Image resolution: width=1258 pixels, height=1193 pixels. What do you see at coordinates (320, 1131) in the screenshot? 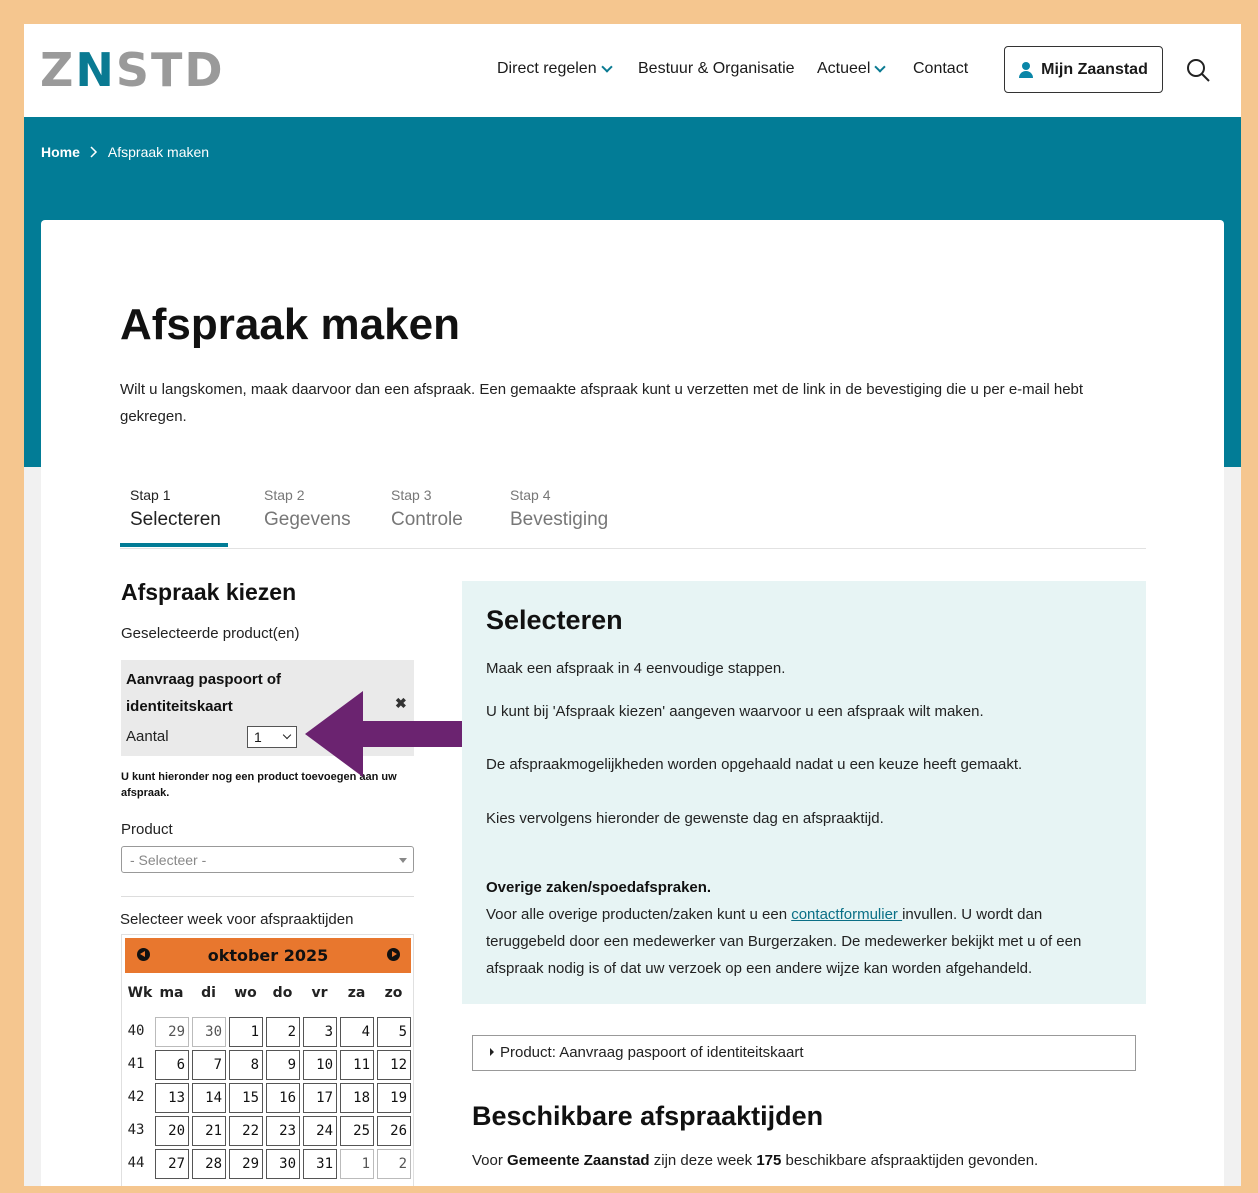
I see `calendar-day: 24` at bounding box center [320, 1131].